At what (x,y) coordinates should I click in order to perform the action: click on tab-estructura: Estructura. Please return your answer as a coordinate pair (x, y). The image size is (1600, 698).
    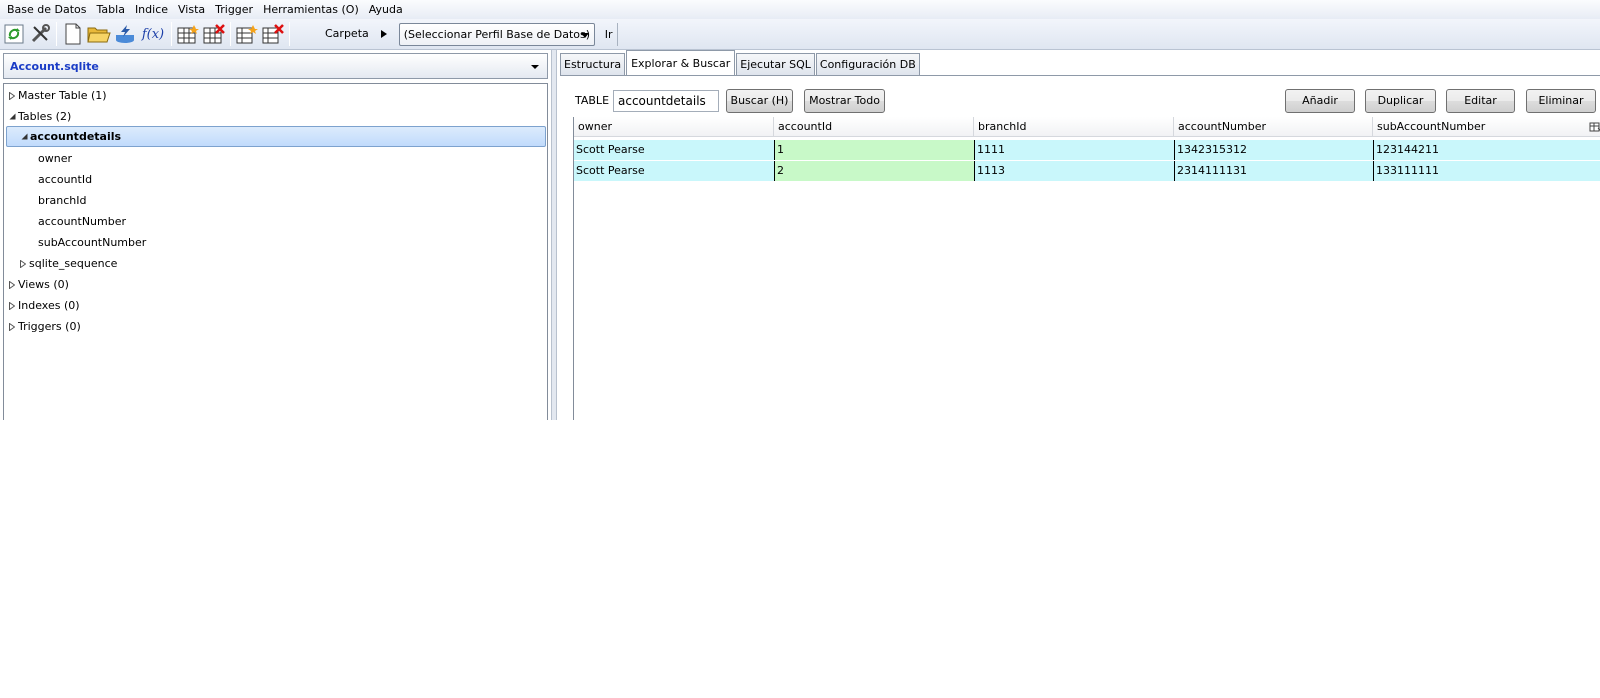
    Looking at the image, I should click on (593, 64).